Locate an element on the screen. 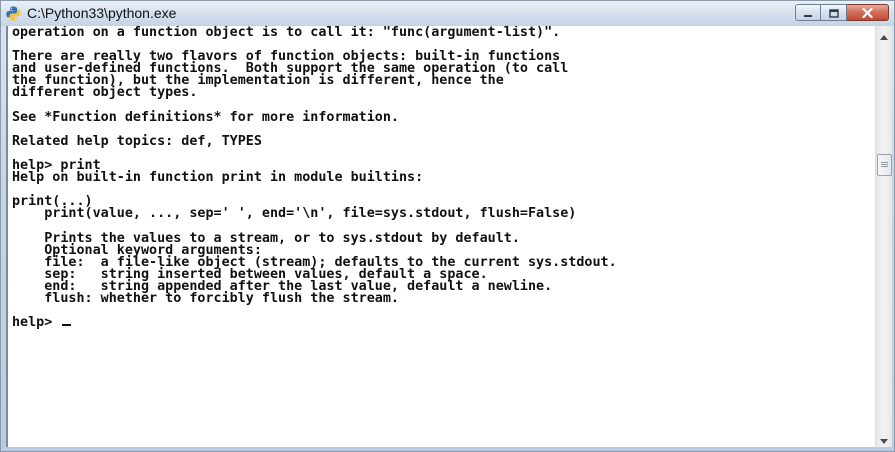 The image size is (895, 452). scroll-up-button is located at coordinates (884, 34).